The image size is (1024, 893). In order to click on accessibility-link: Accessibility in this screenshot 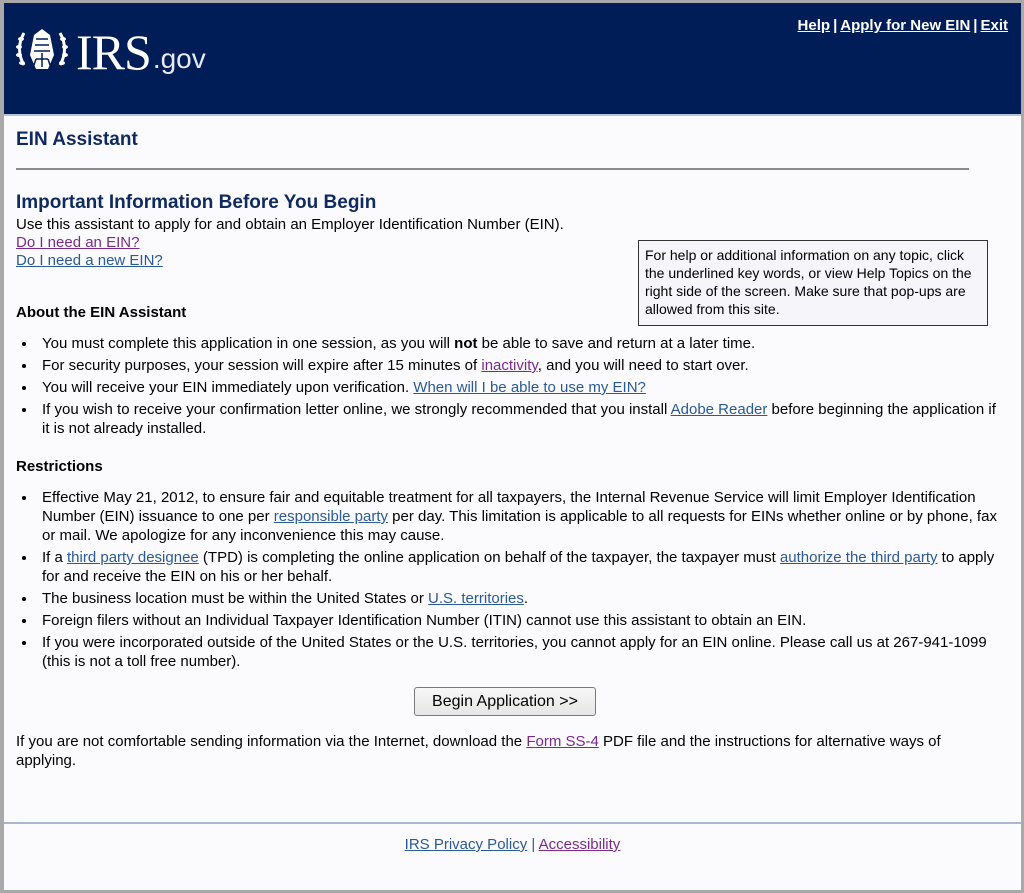, I will do `click(580, 844)`.